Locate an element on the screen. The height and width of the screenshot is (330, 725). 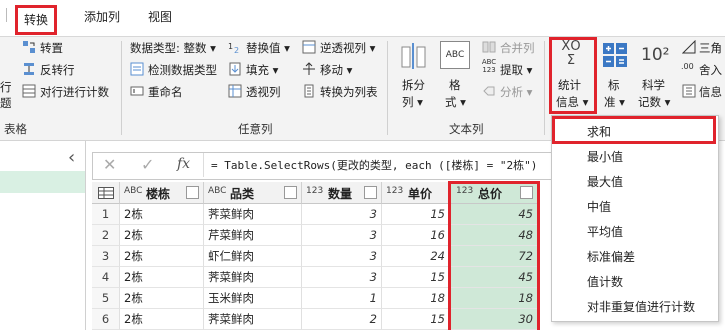
scientific-icon: 10² is located at coordinates (655, 55).